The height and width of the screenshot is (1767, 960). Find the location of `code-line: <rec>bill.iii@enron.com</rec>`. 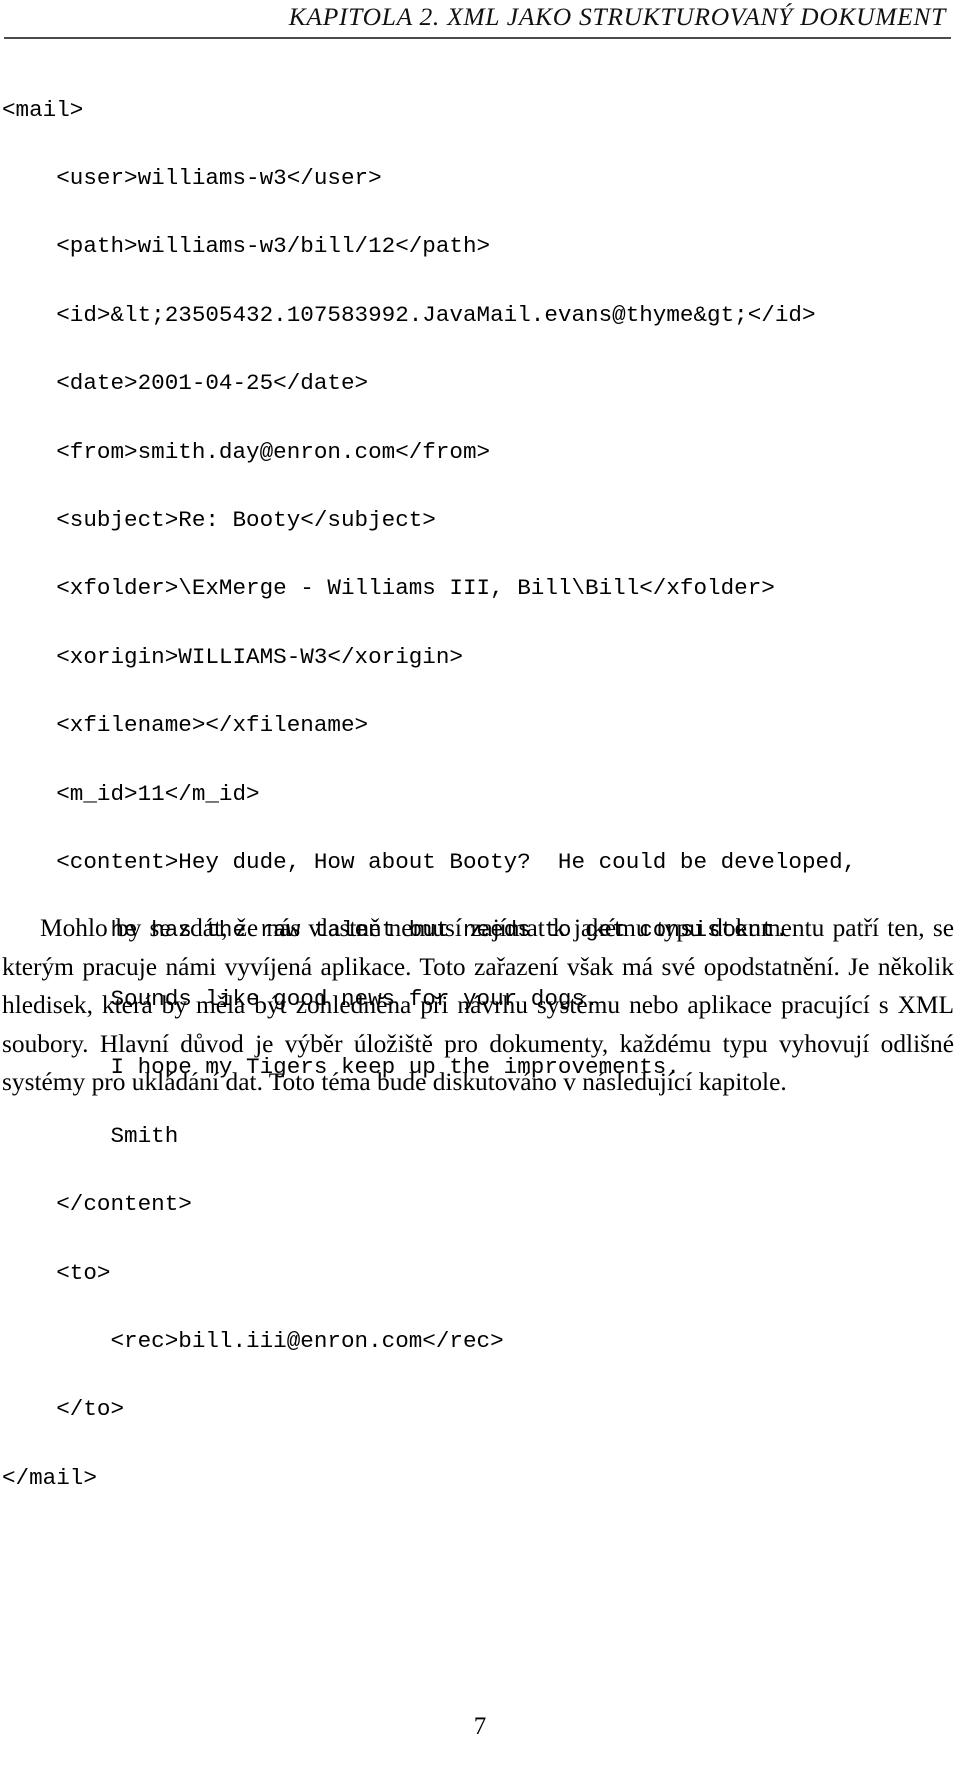

code-line: <rec>bill.iii@enron.com</rec> is located at coordinates (253, 1340).